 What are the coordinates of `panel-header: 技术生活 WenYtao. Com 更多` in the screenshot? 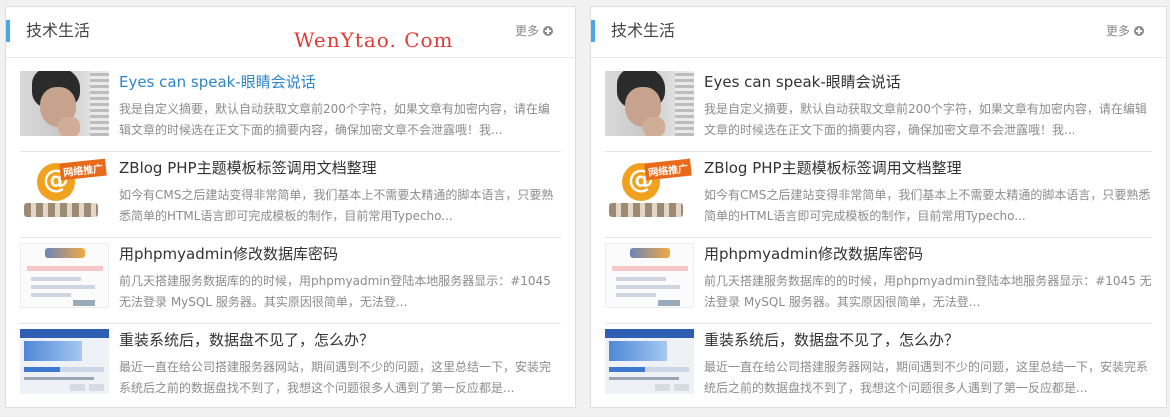 It's located at (290, 32).